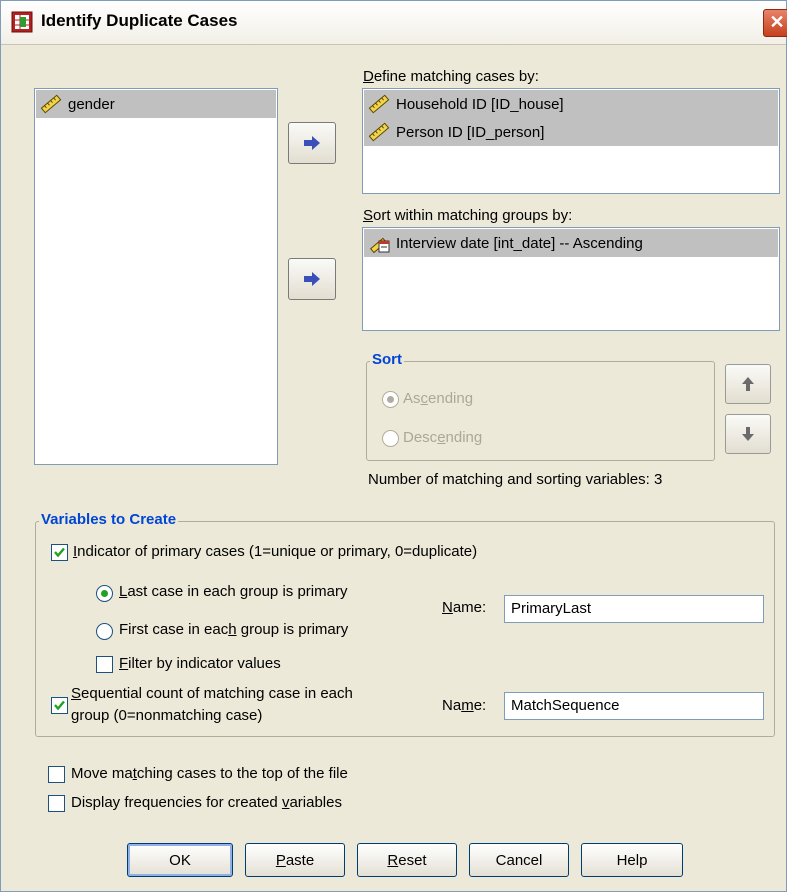  I want to click on move-to-matching-button, so click(312, 143).